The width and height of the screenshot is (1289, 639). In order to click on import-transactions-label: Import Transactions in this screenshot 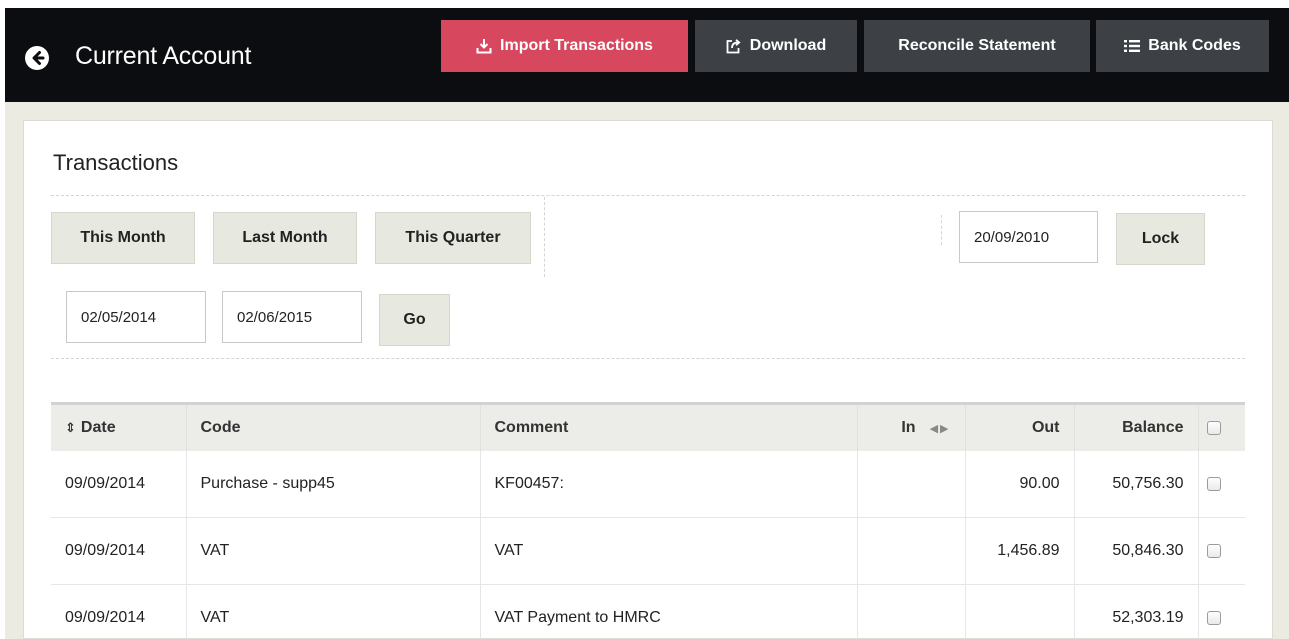, I will do `click(576, 45)`.